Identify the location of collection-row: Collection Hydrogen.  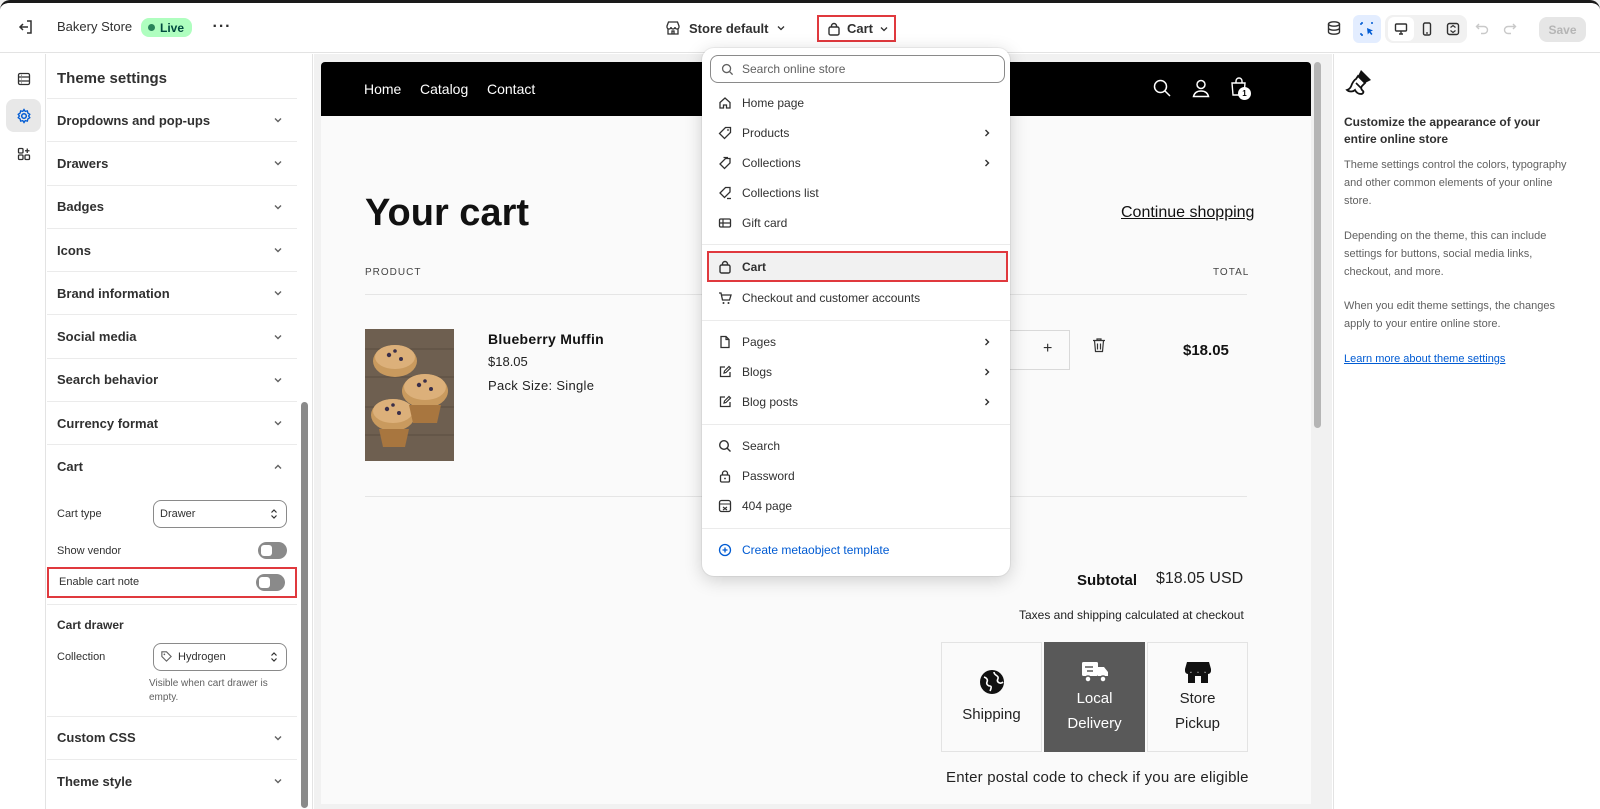
(172, 657).